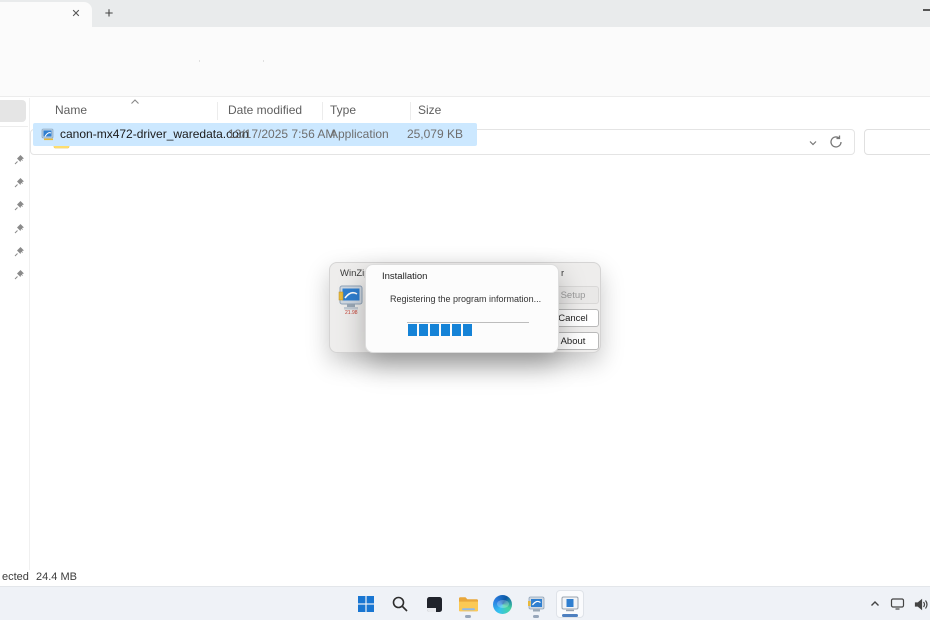 The image size is (930, 620). What do you see at coordinates (351, 300) in the screenshot?
I see `winzip-sfx-icon: 21.98` at bounding box center [351, 300].